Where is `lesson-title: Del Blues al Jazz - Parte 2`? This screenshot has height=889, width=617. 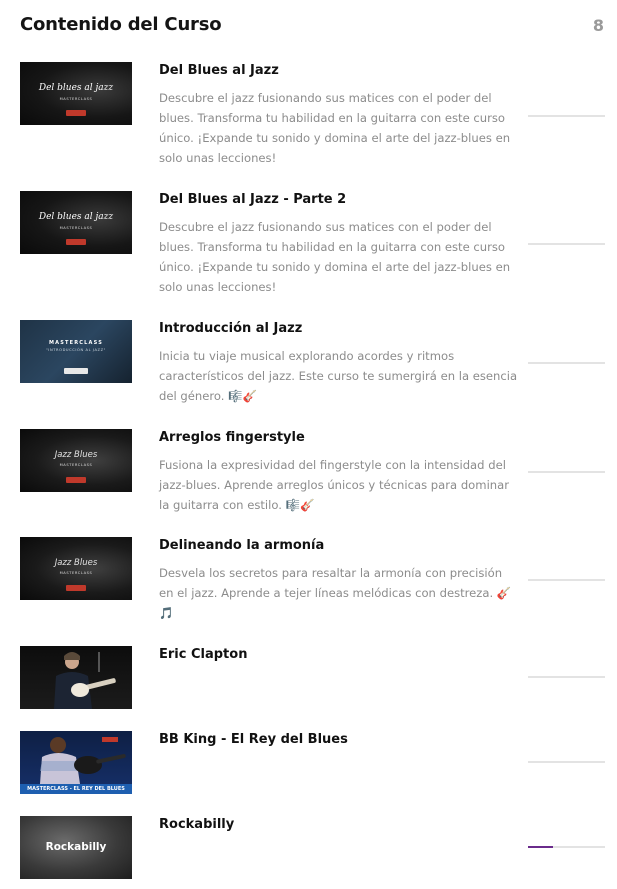
lesson-title: Del Blues al Jazz - Parte 2 is located at coordinates (252, 199).